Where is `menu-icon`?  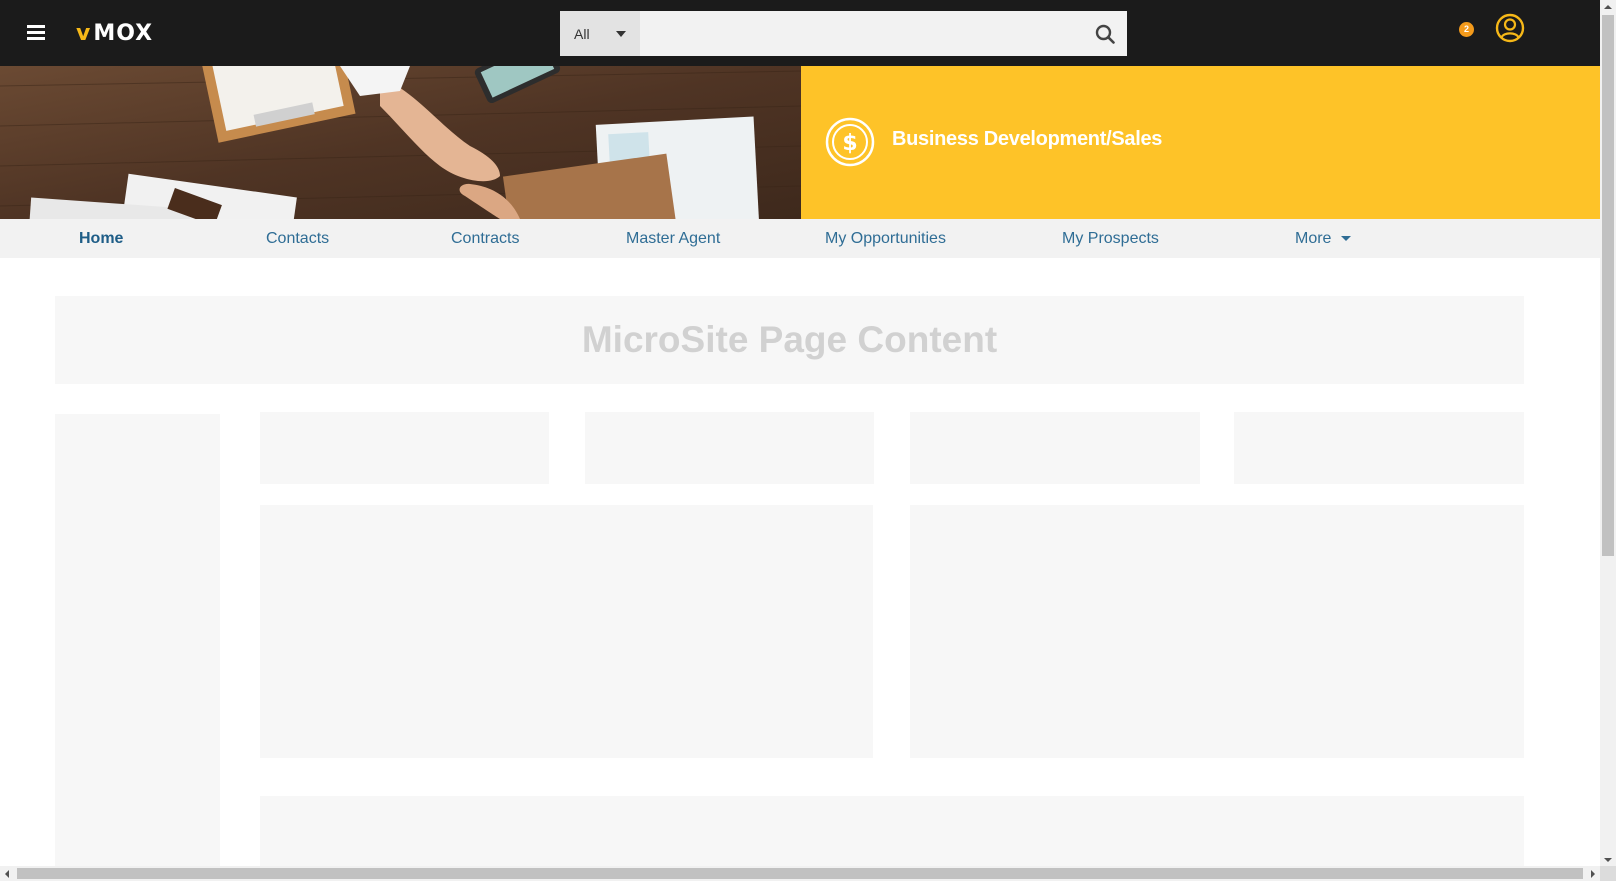
menu-icon is located at coordinates (36, 33).